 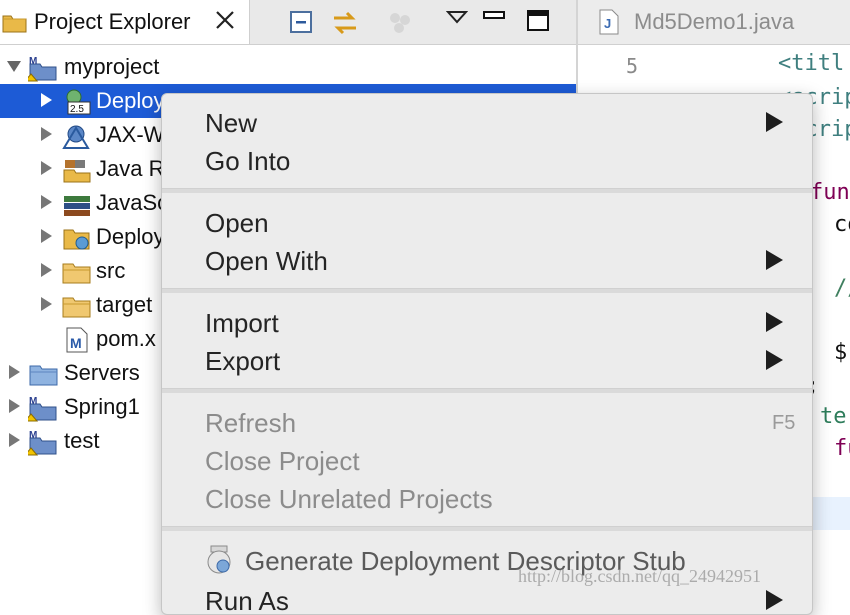 I want to click on minimize-icon, so click(x=494, y=22).